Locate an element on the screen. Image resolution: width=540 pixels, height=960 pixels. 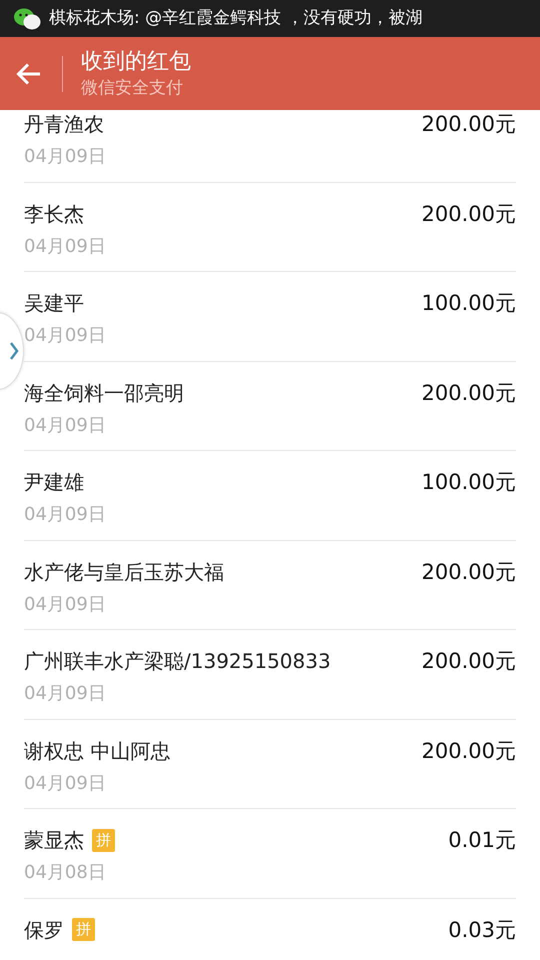
record-row: 李长杰 04月09日 200.00元 is located at coordinates (270, 227).